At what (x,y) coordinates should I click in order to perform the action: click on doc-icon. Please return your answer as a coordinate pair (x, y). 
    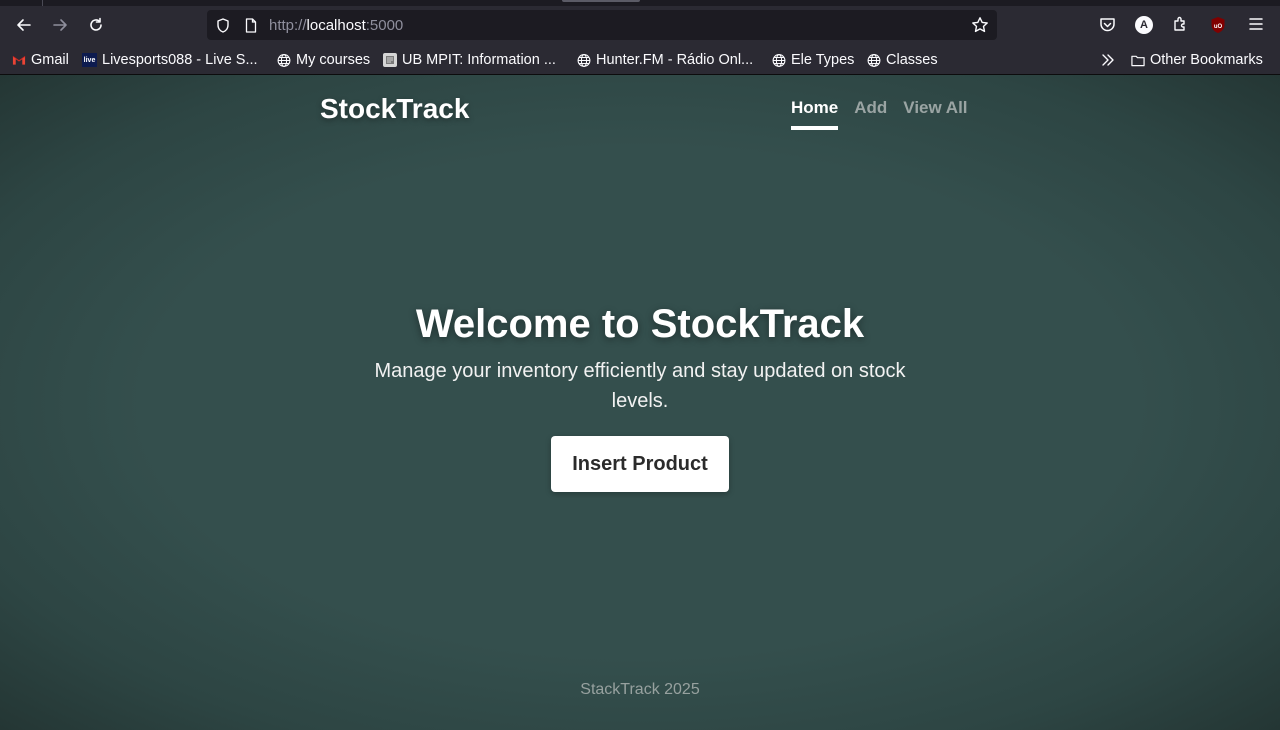
    Looking at the image, I should click on (390, 60).